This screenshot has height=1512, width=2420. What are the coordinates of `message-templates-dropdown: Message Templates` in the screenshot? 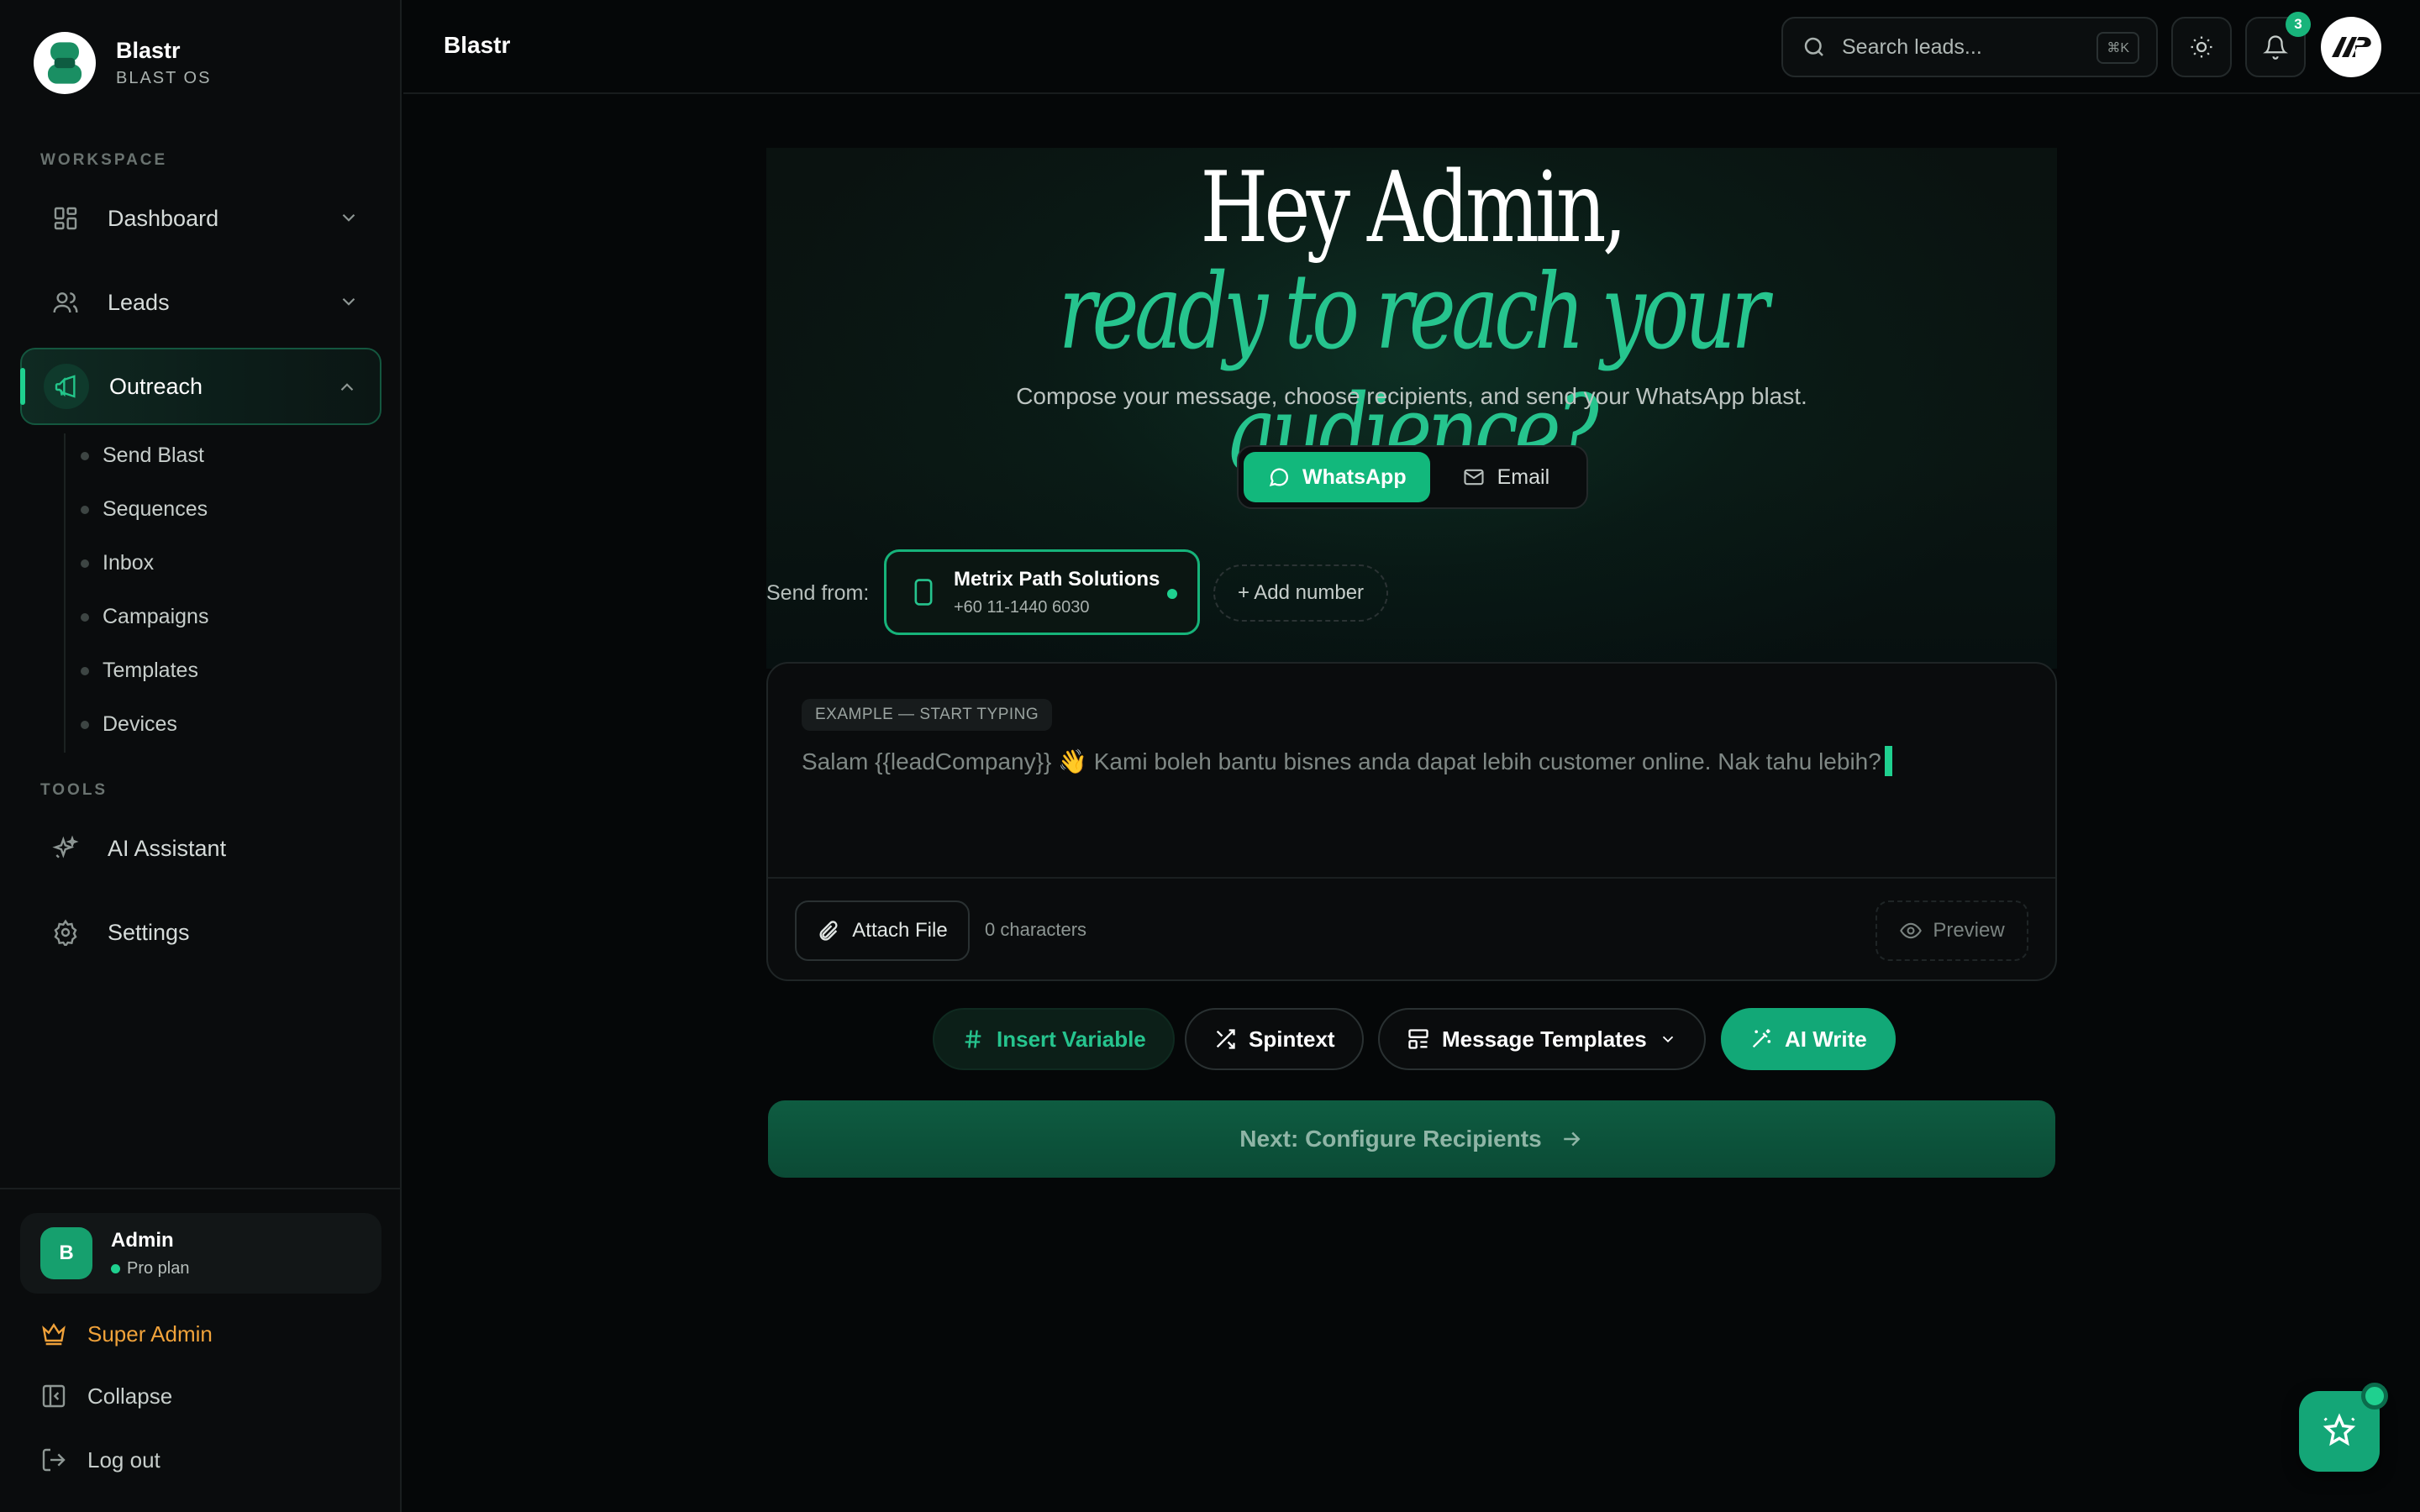 It's located at (1542, 1039).